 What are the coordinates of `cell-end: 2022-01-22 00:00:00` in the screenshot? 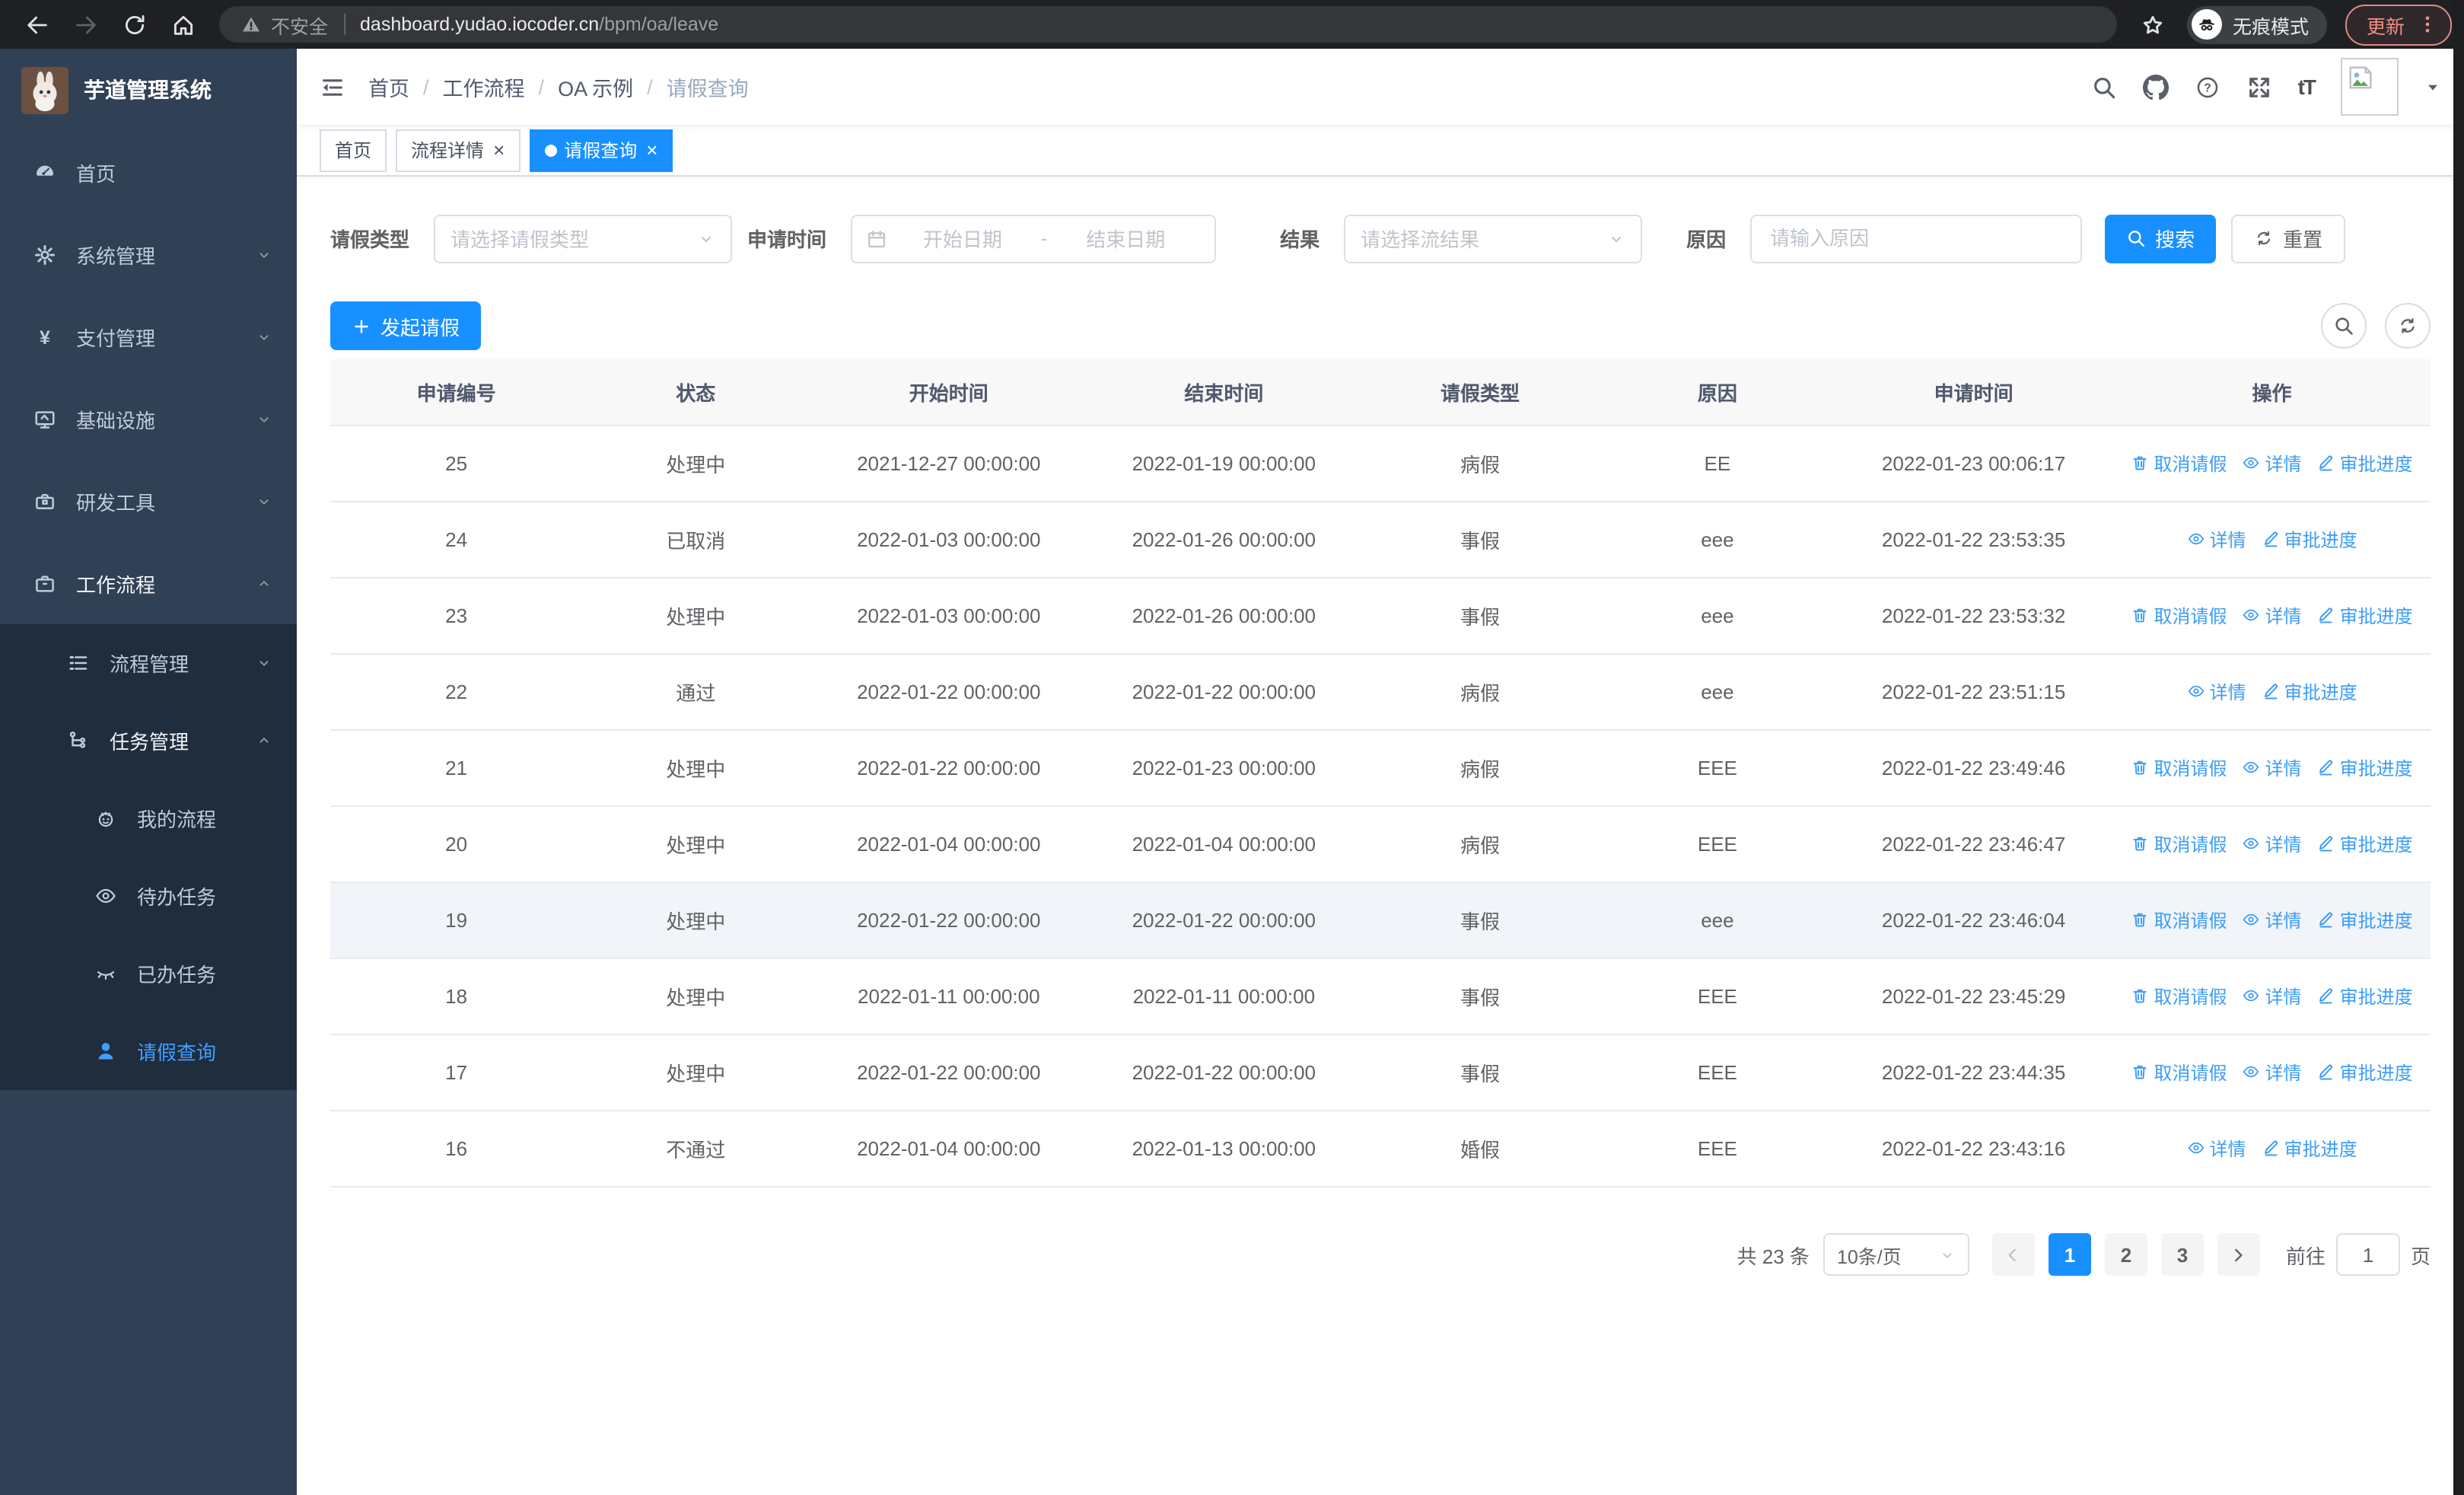 It's located at (1224, 921).